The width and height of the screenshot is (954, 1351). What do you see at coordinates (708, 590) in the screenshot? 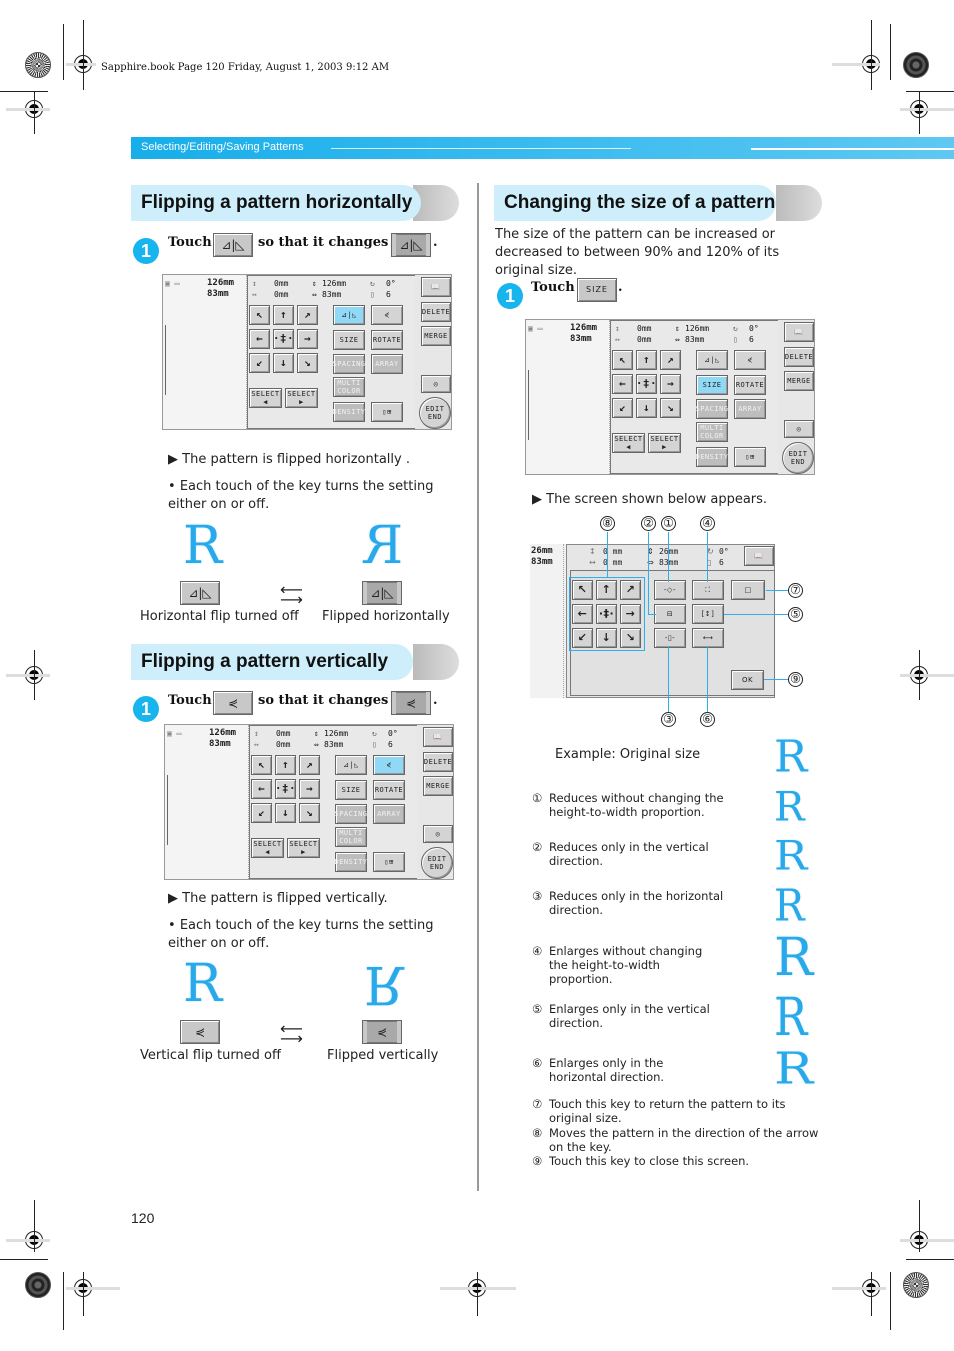
I see `enlarge-proportional-button: ⛶` at bounding box center [708, 590].